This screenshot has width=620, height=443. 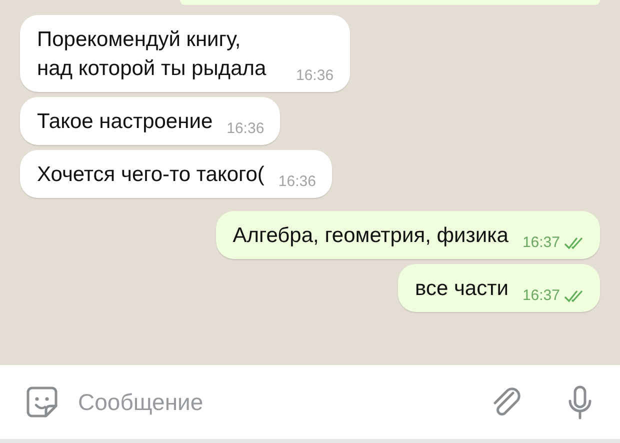 I want to click on message-text: Алгебра, геометрия, физика, so click(x=370, y=236).